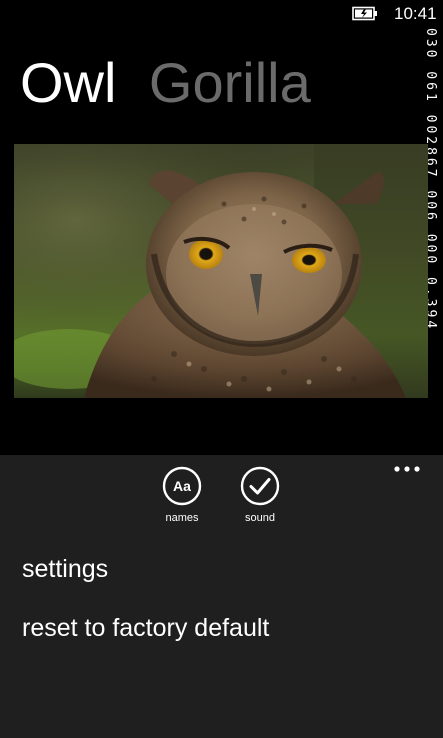  What do you see at coordinates (65, 569) in the screenshot?
I see `menu-item-settings: settings` at bounding box center [65, 569].